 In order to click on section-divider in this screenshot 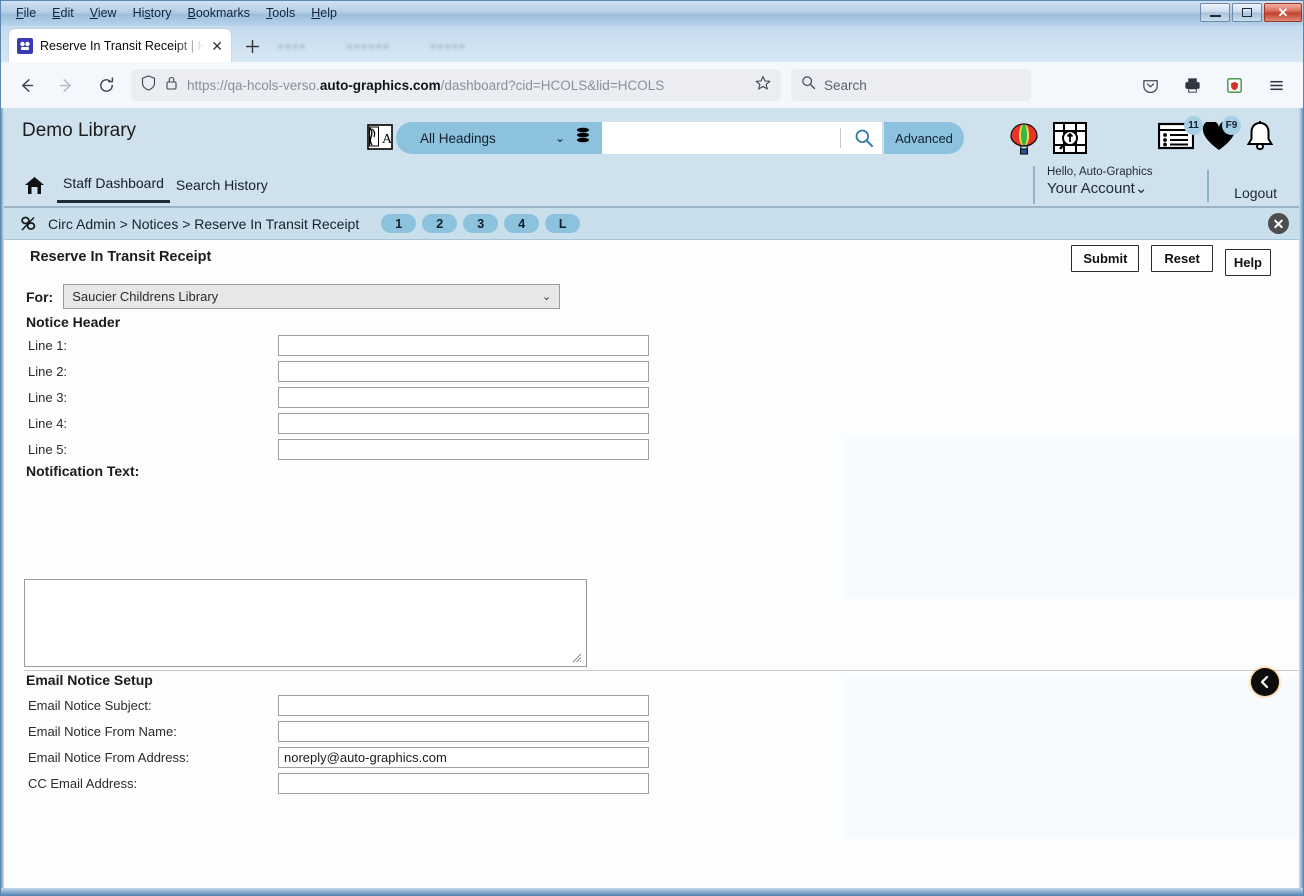, I will do `click(662, 670)`.